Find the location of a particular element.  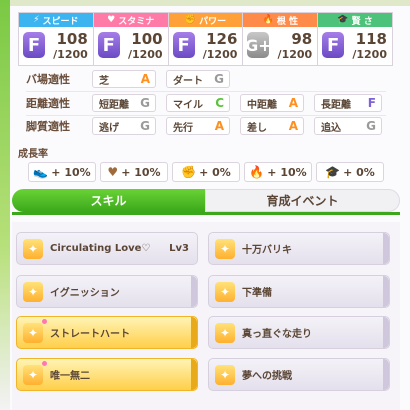

skill-name: Circulating Love♡ is located at coordinates (100, 248).